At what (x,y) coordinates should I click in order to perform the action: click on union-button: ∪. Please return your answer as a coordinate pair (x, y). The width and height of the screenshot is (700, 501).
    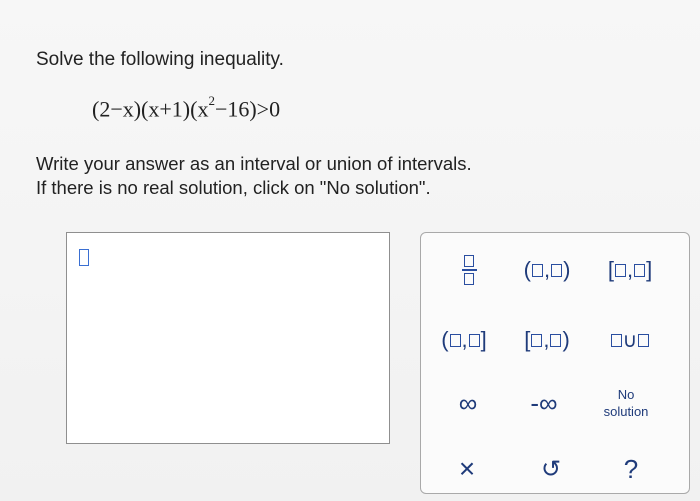
    Looking at the image, I should click on (630, 340).